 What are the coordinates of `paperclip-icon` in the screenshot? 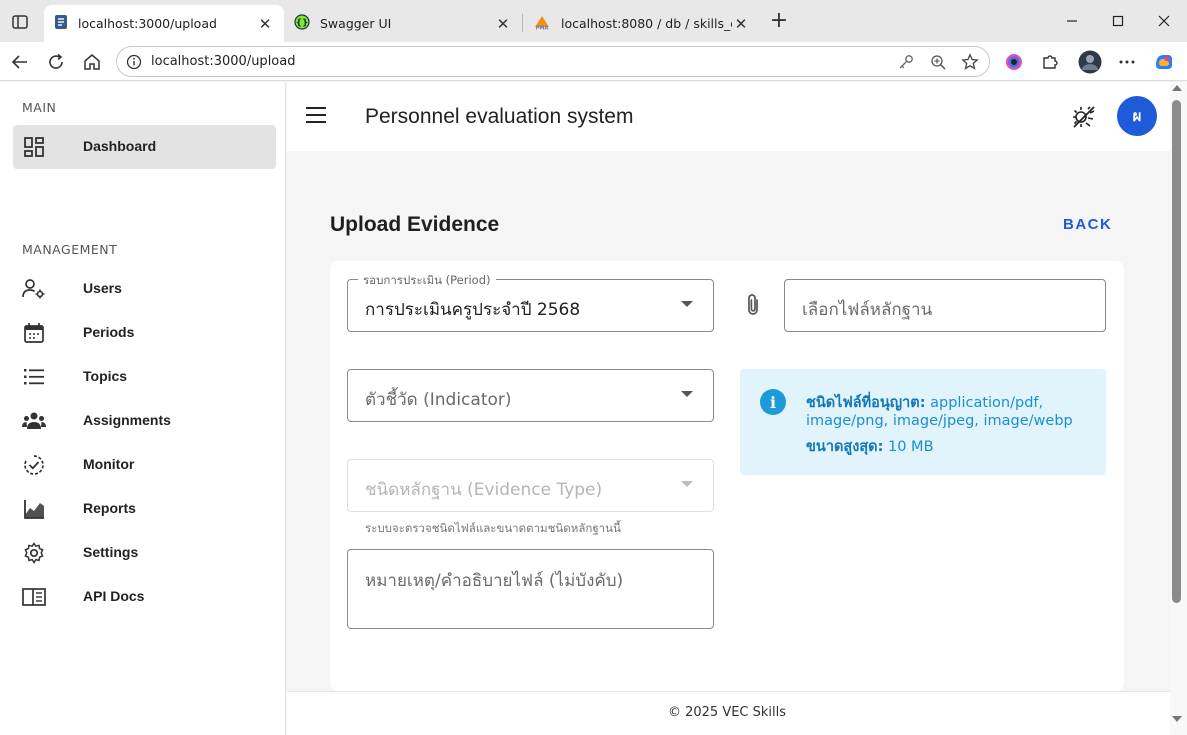 It's located at (753, 305).